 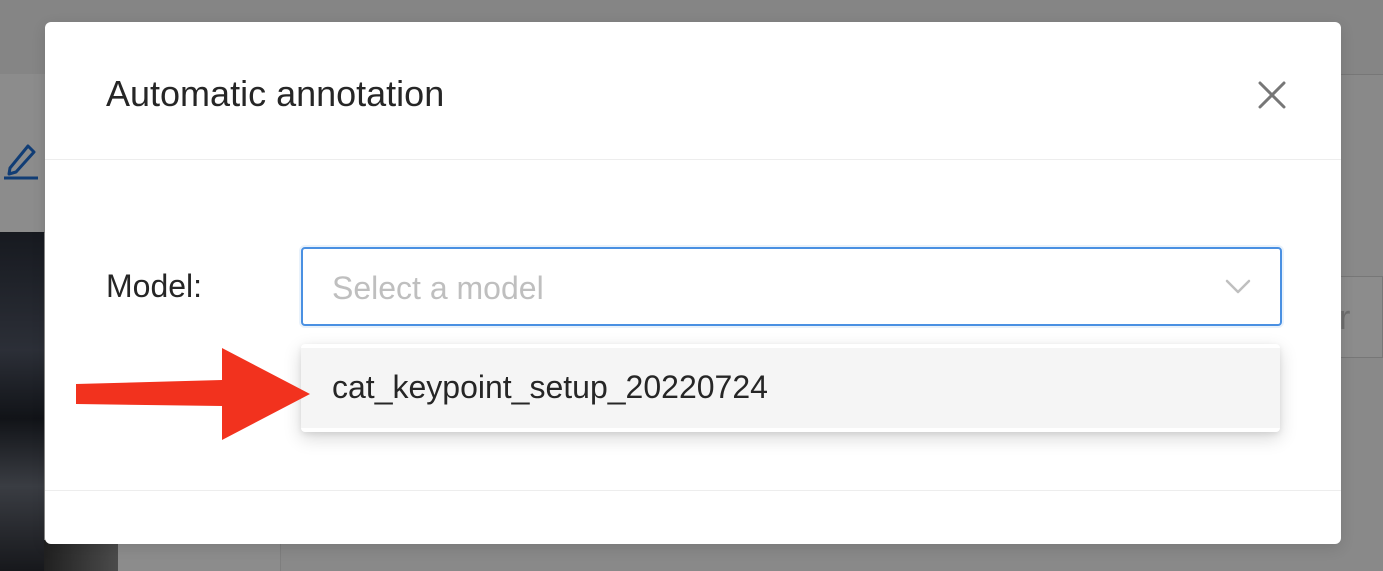 I want to click on chevron-down-icon, so click(x=1238, y=286).